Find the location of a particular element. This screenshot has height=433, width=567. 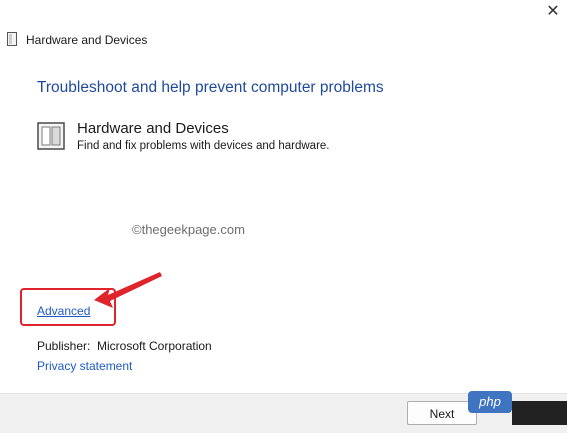

advanced-link: Advanced is located at coordinates (63, 311).